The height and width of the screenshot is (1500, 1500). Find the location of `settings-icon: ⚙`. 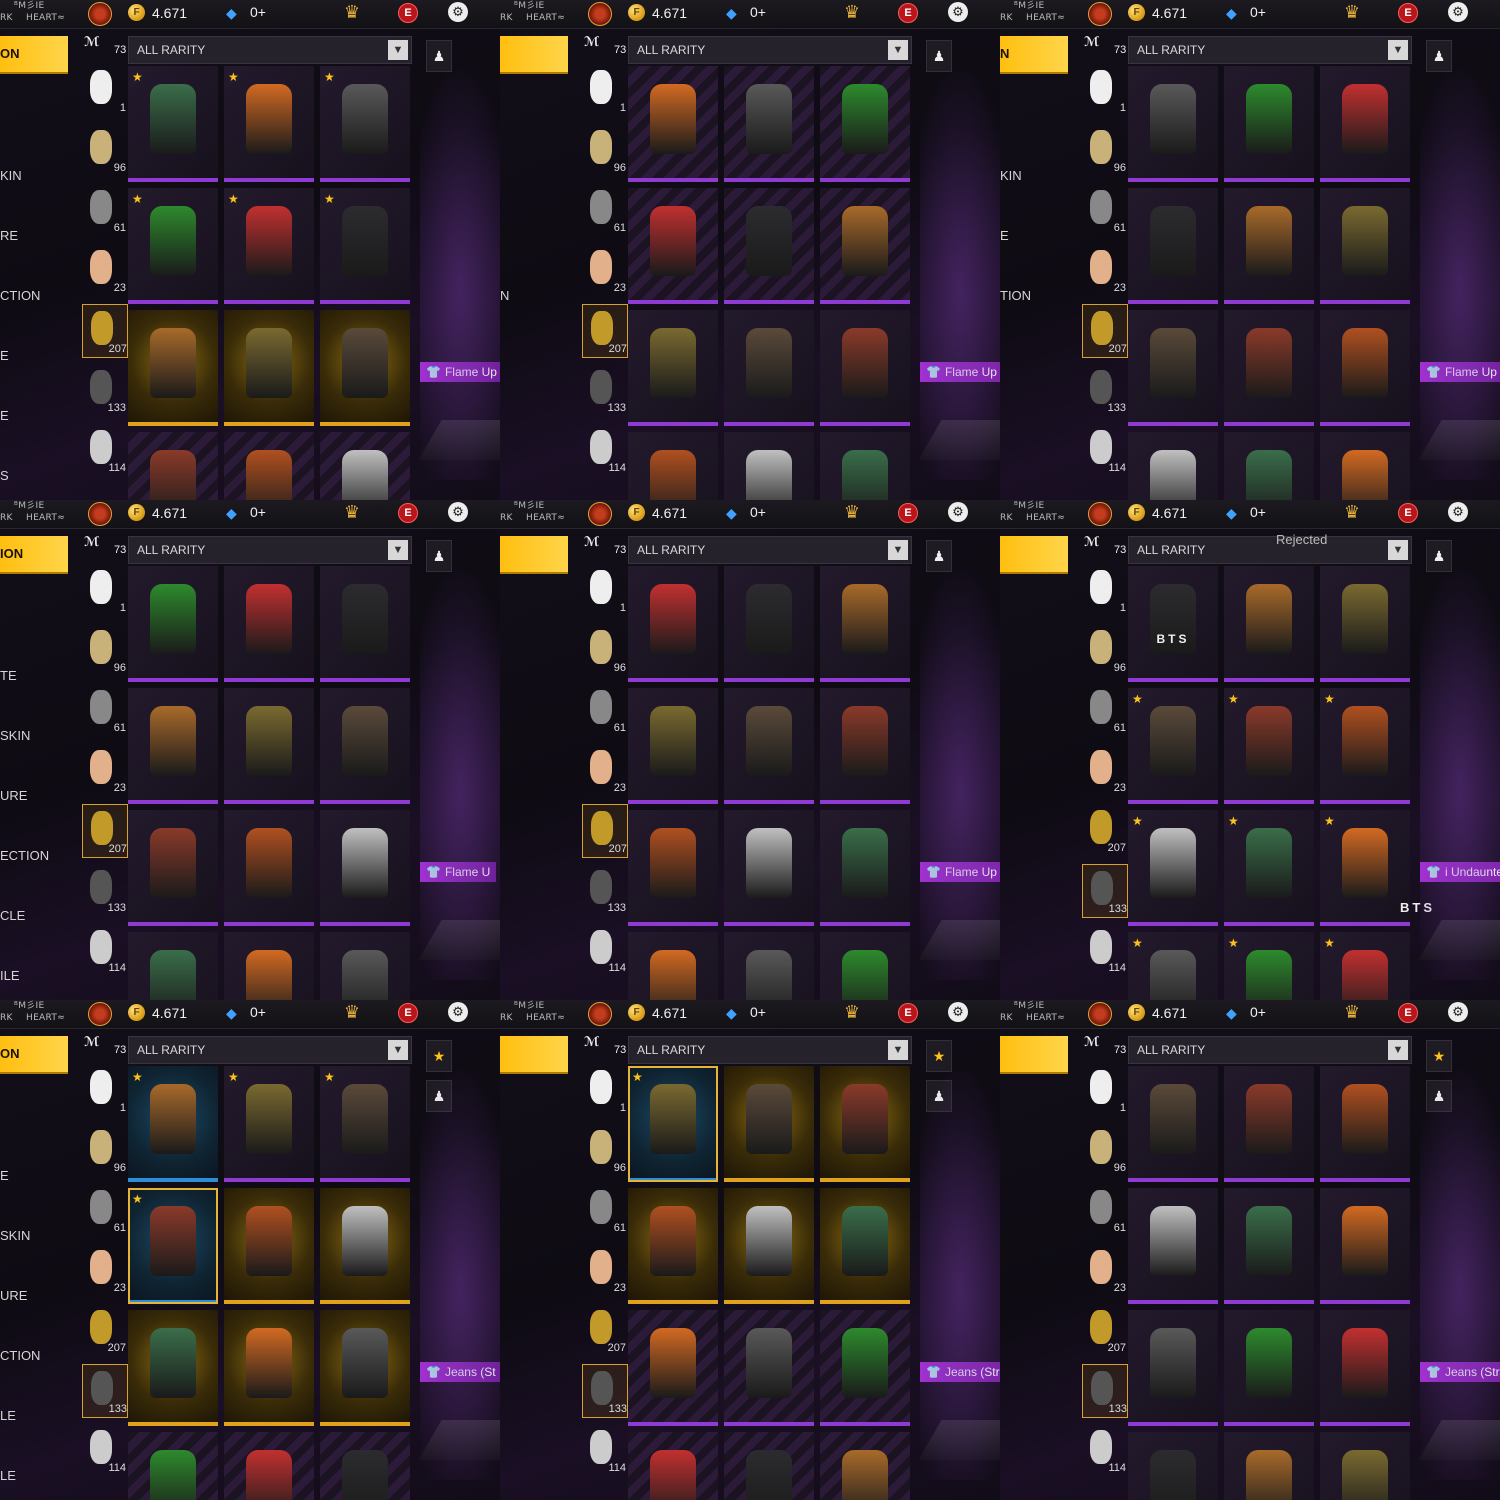

settings-icon: ⚙ is located at coordinates (1458, 512).